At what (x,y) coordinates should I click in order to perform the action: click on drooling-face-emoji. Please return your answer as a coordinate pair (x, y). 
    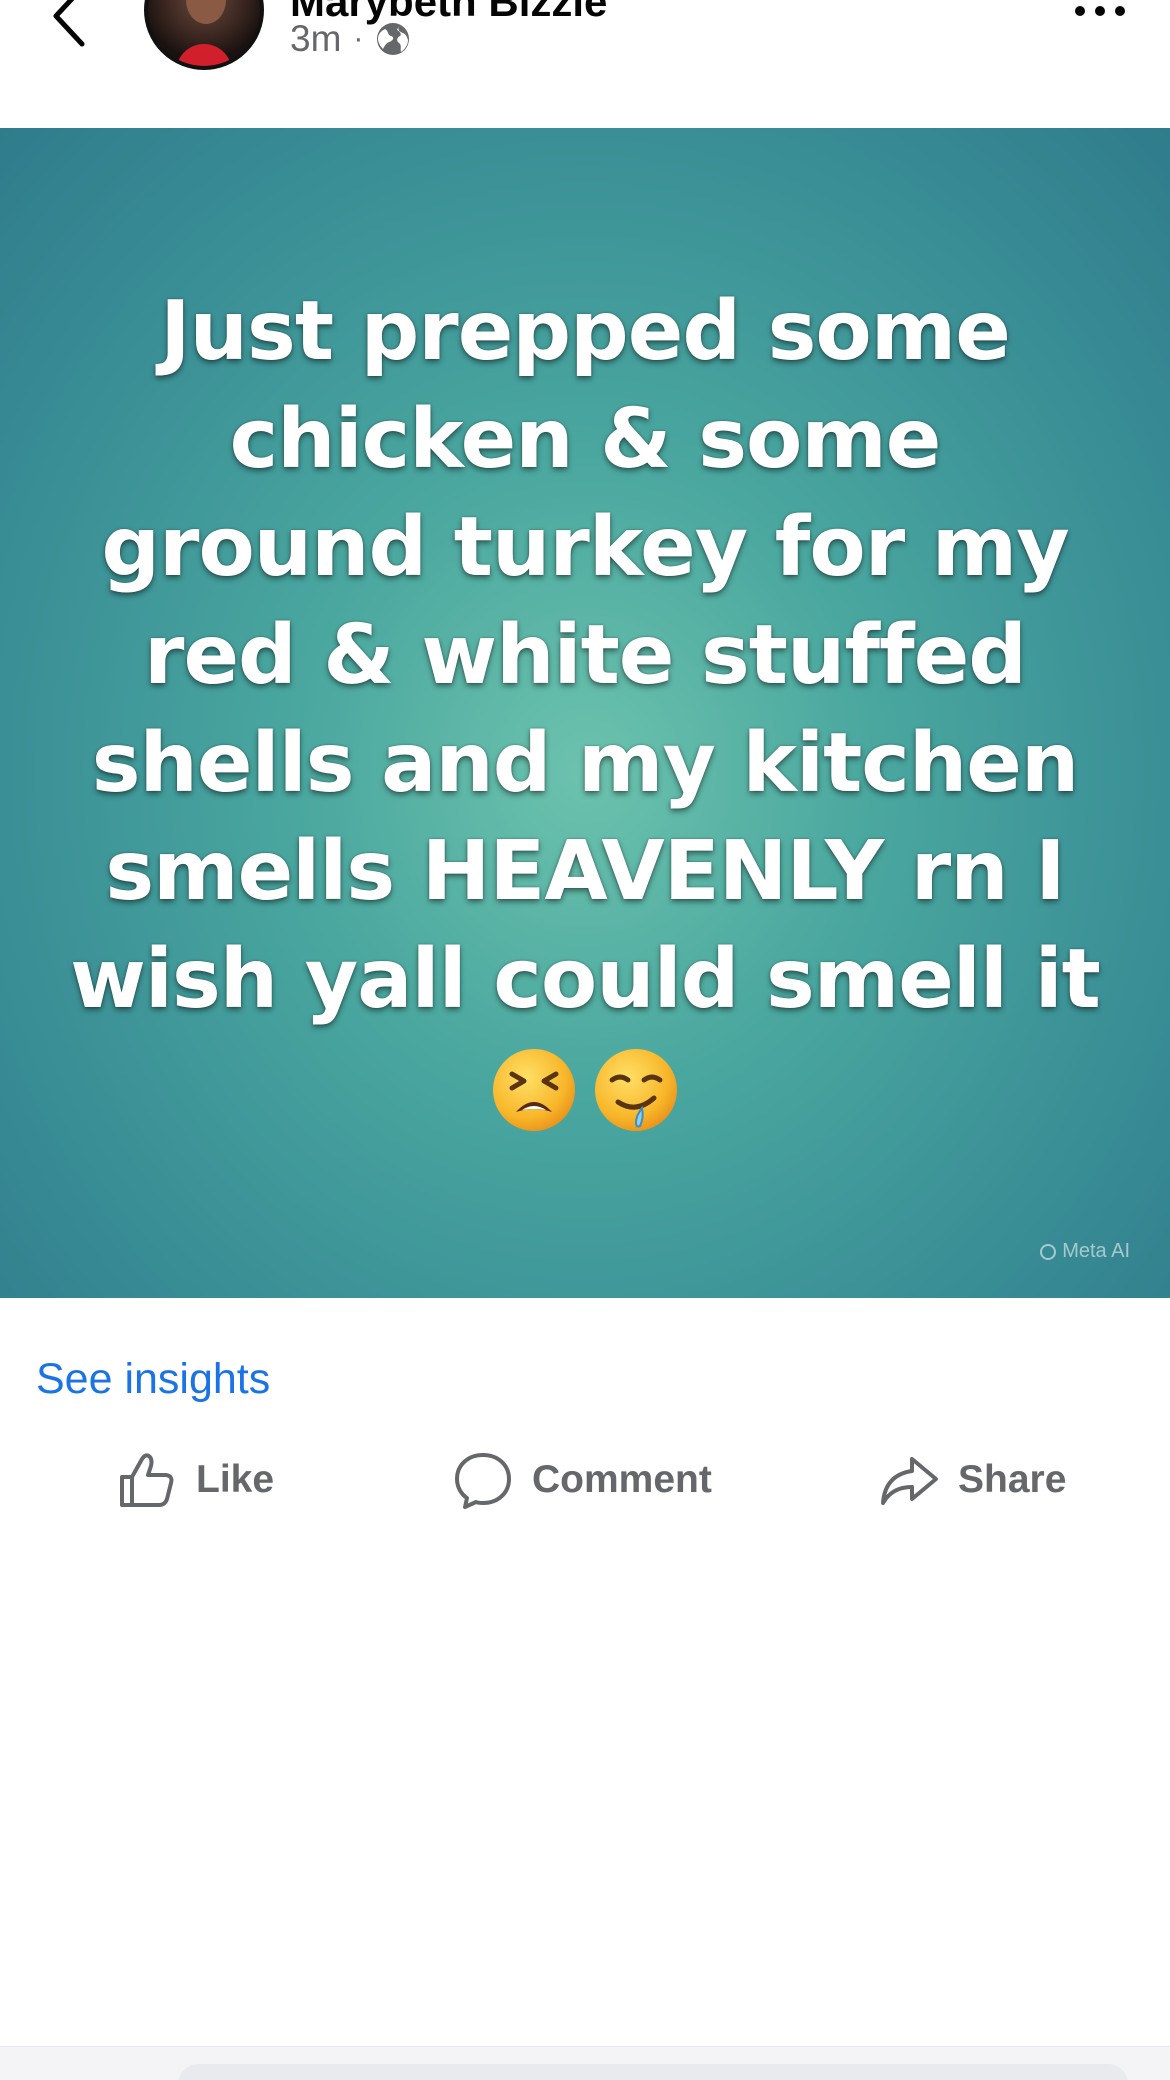
    Looking at the image, I should click on (636, 1090).